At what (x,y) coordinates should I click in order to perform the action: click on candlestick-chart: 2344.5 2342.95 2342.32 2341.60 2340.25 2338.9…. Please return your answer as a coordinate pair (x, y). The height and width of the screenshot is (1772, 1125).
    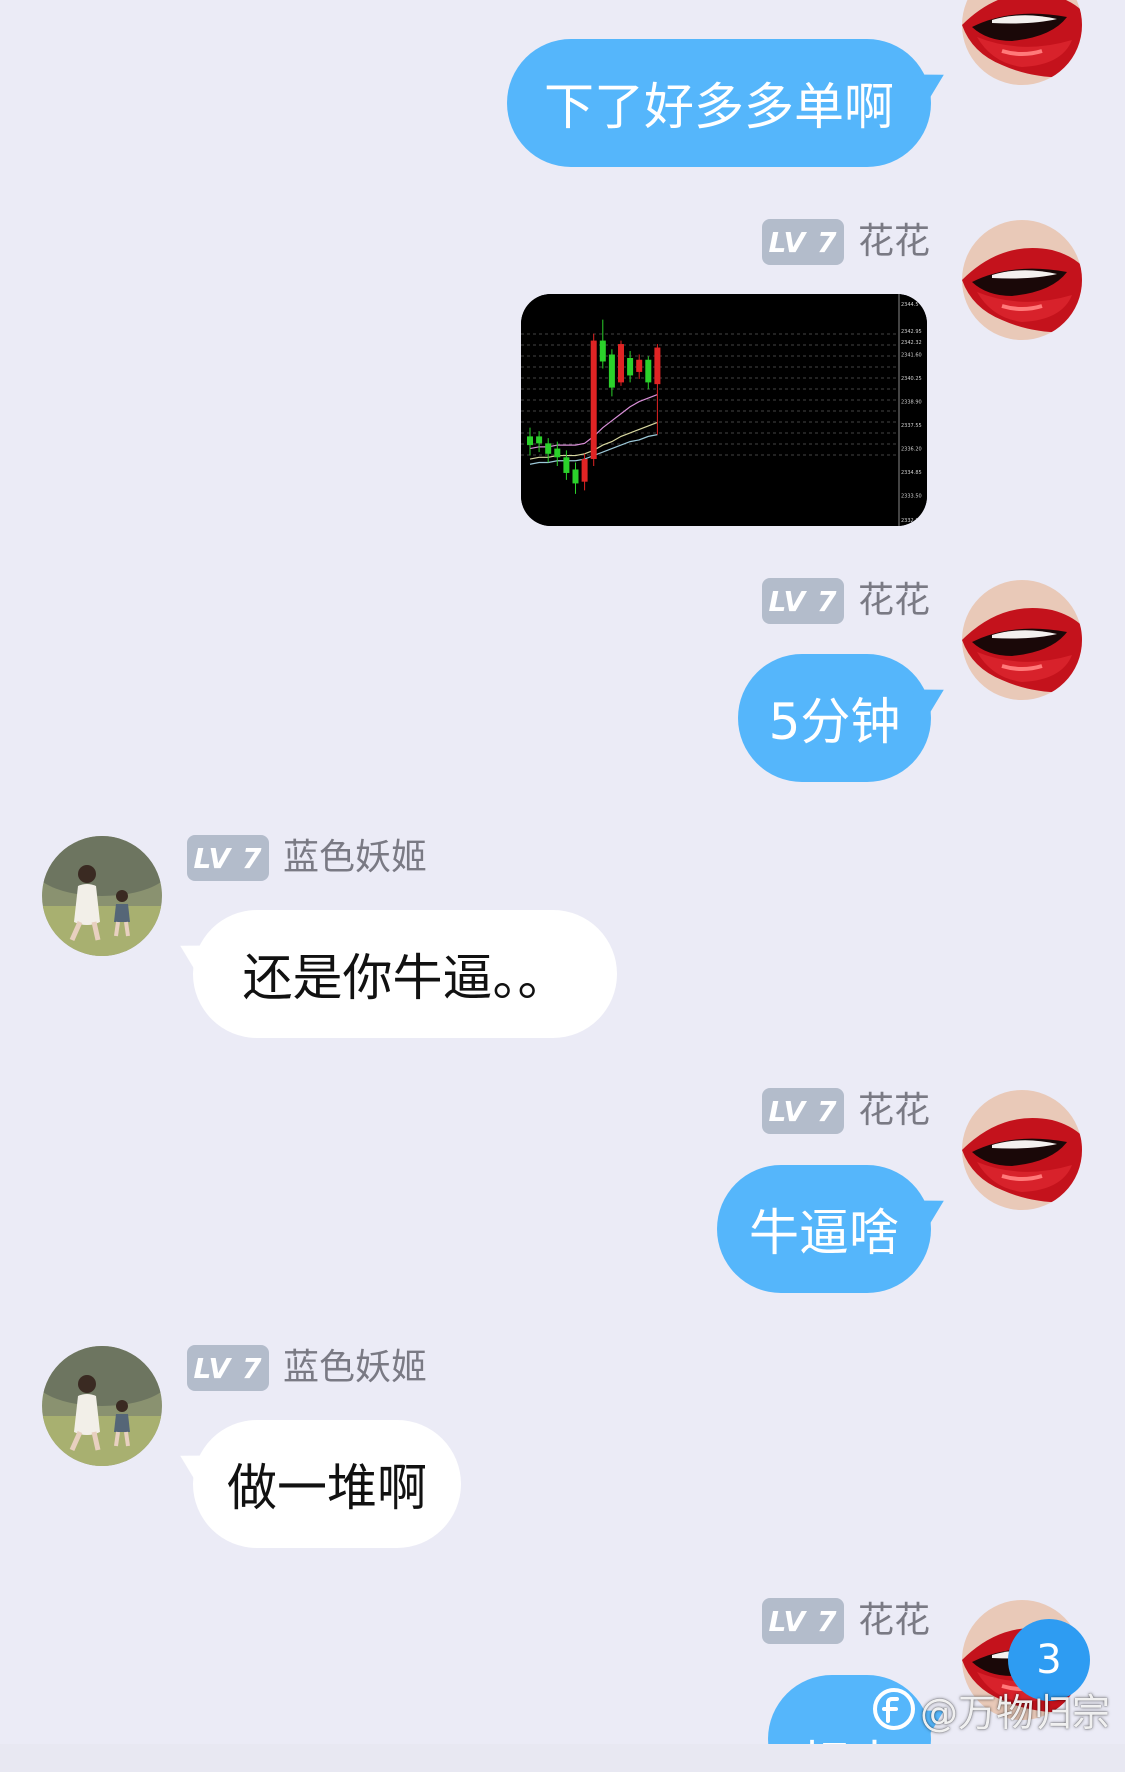
    Looking at the image, I should click on (724, 410).